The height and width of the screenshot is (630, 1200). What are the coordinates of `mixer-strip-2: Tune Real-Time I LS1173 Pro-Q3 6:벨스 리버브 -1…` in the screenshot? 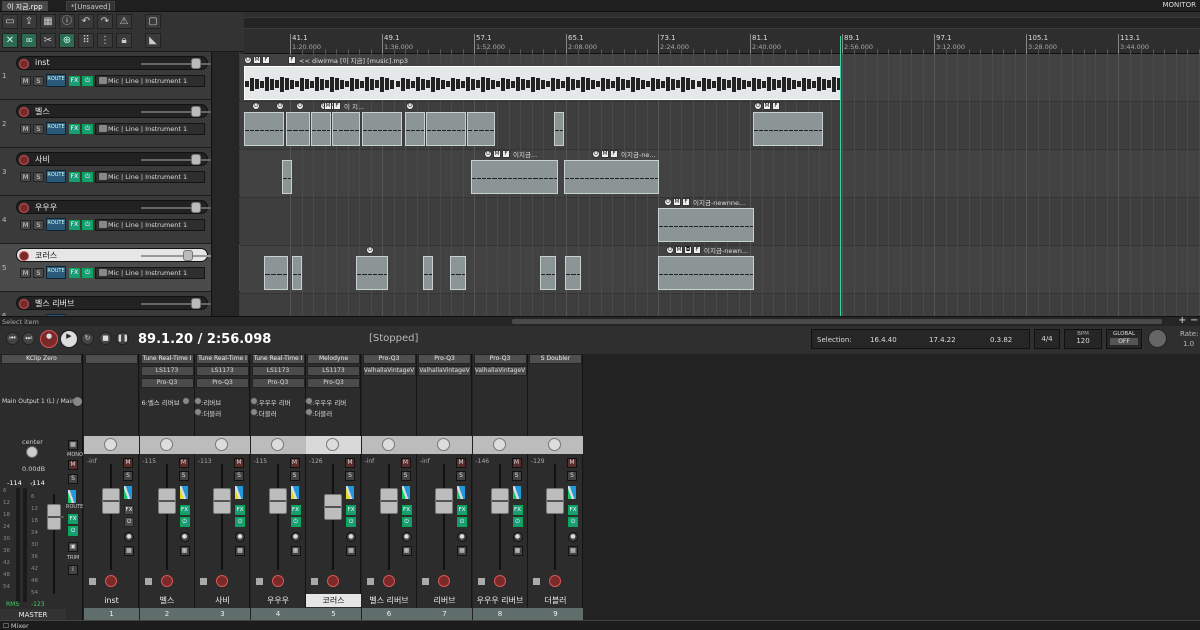 It's located at (167, 487).